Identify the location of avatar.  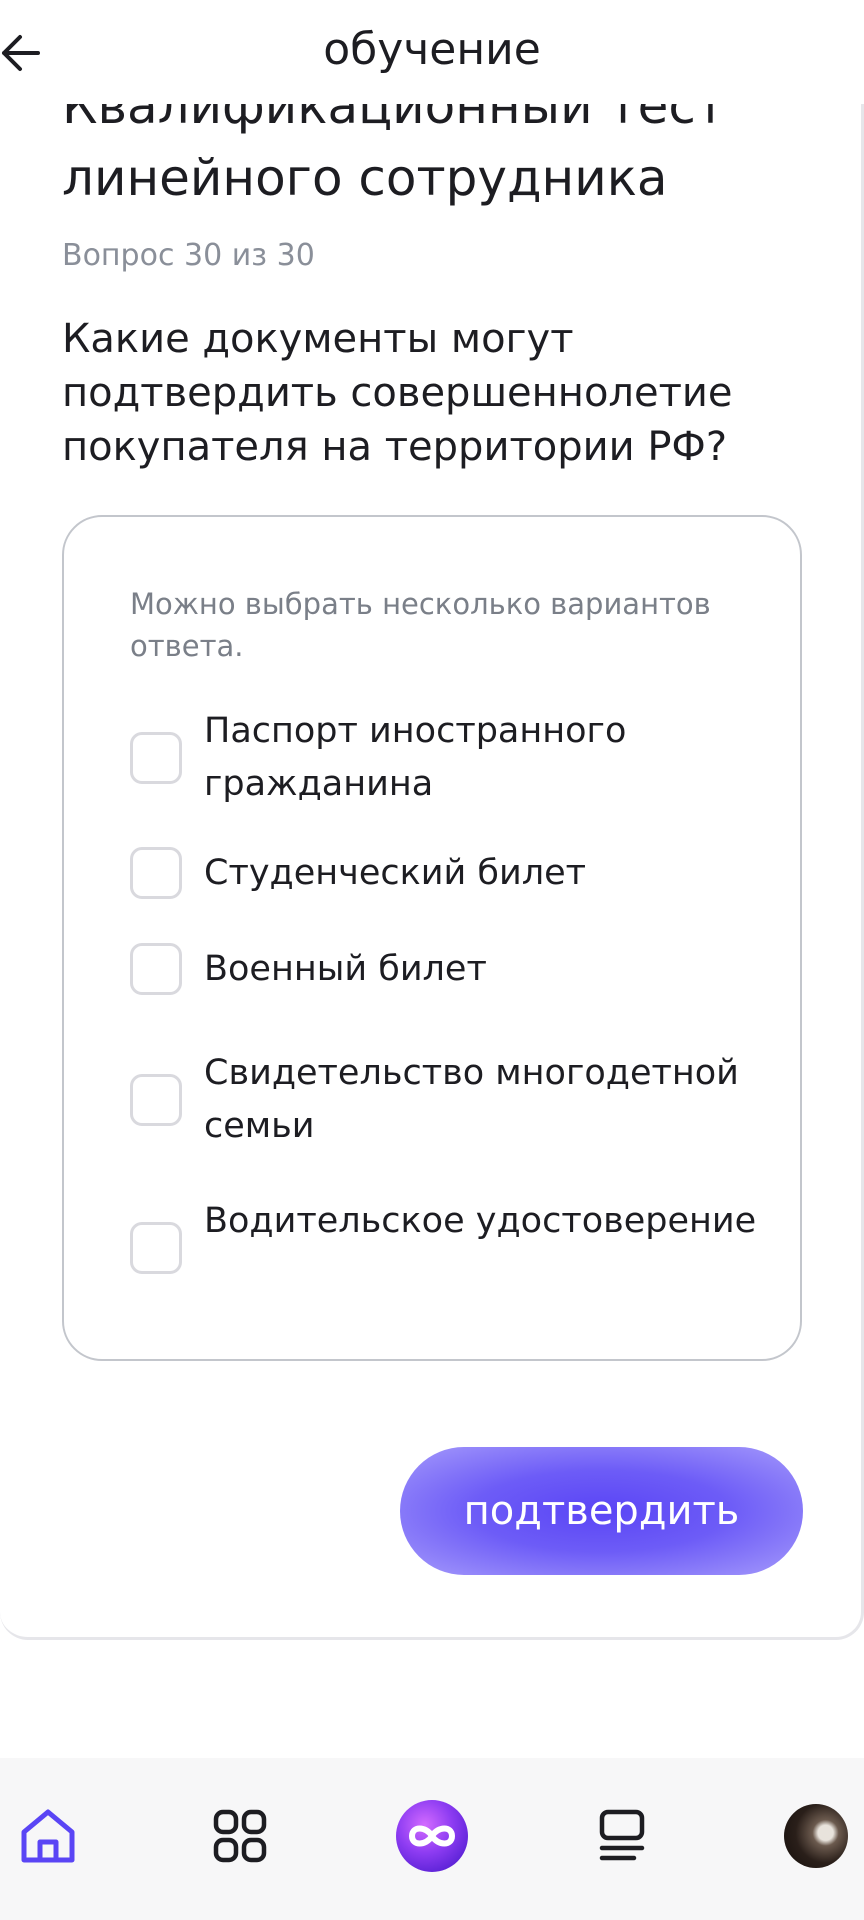
(816, 1836).